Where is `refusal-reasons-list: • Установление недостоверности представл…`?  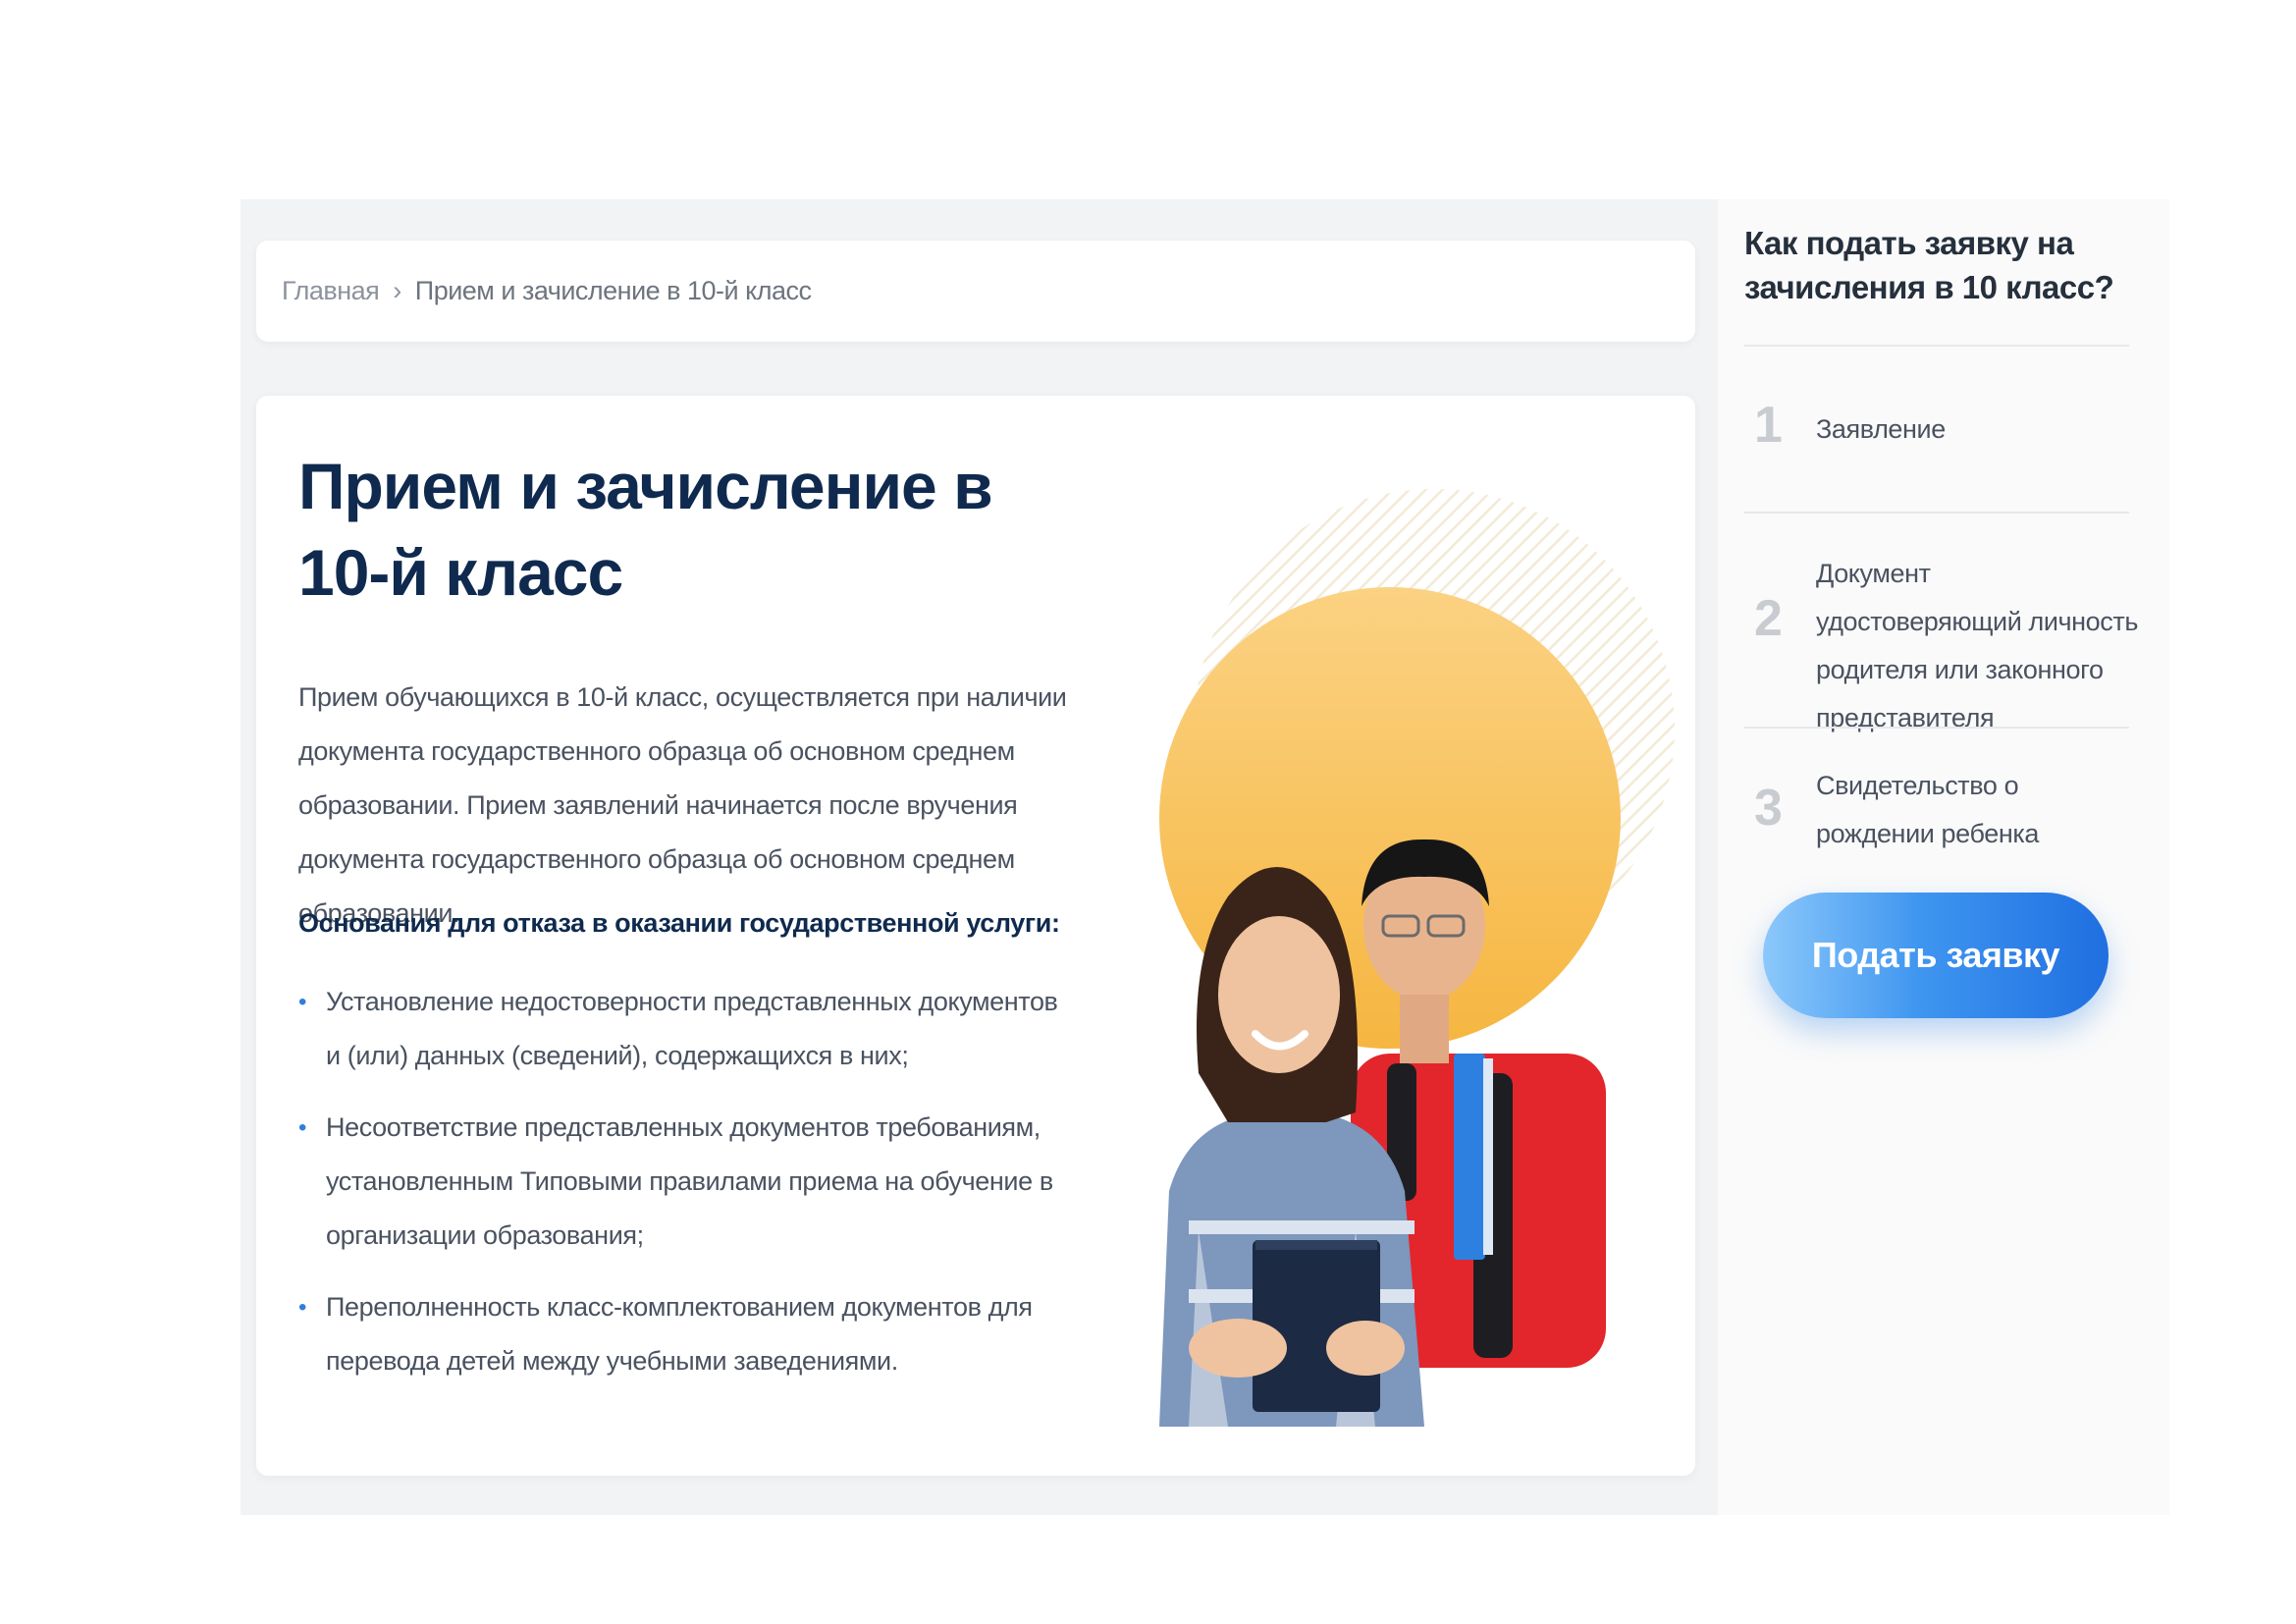 refusal-reasons-list: • Установление недостоверности представл… is located at coordinates (681, 1190).